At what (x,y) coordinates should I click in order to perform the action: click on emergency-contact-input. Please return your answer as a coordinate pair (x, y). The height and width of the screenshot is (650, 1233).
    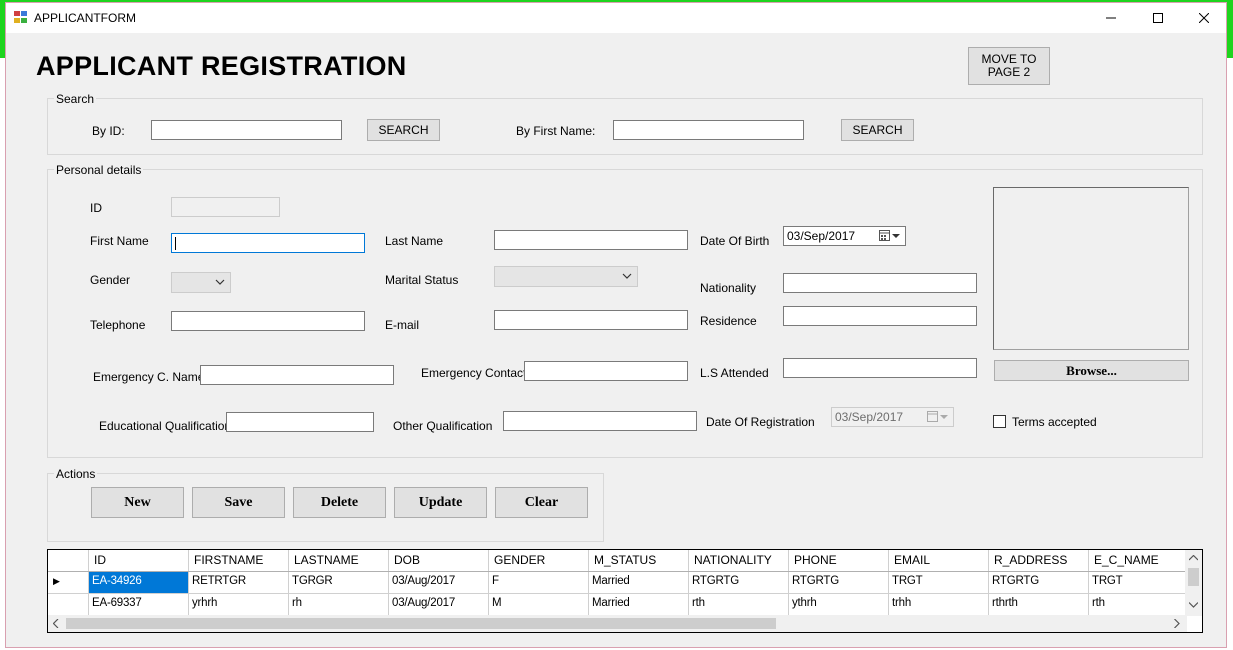
    Looking at the image, I should click on (606, 371).